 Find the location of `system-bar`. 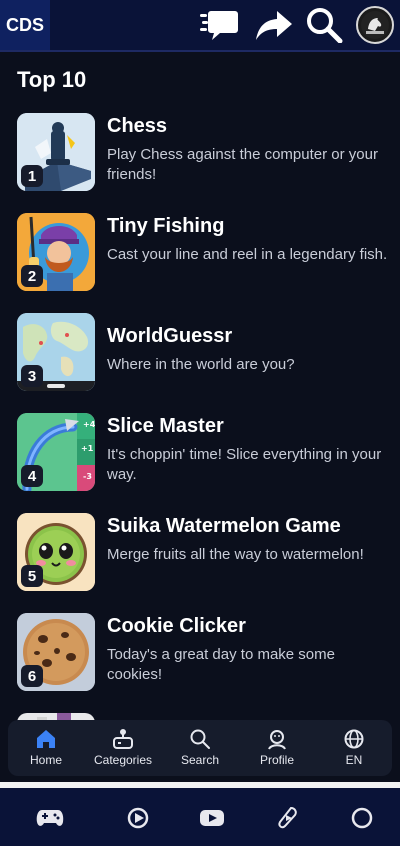

system-bar is located at coordinates (200, 817).